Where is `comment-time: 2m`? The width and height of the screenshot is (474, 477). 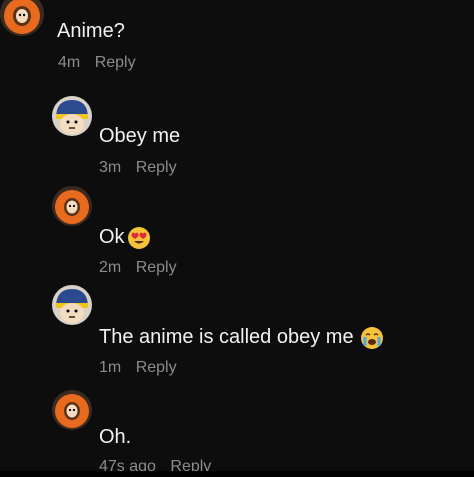 comment-time: 2m is located at coordinates (110, 267).